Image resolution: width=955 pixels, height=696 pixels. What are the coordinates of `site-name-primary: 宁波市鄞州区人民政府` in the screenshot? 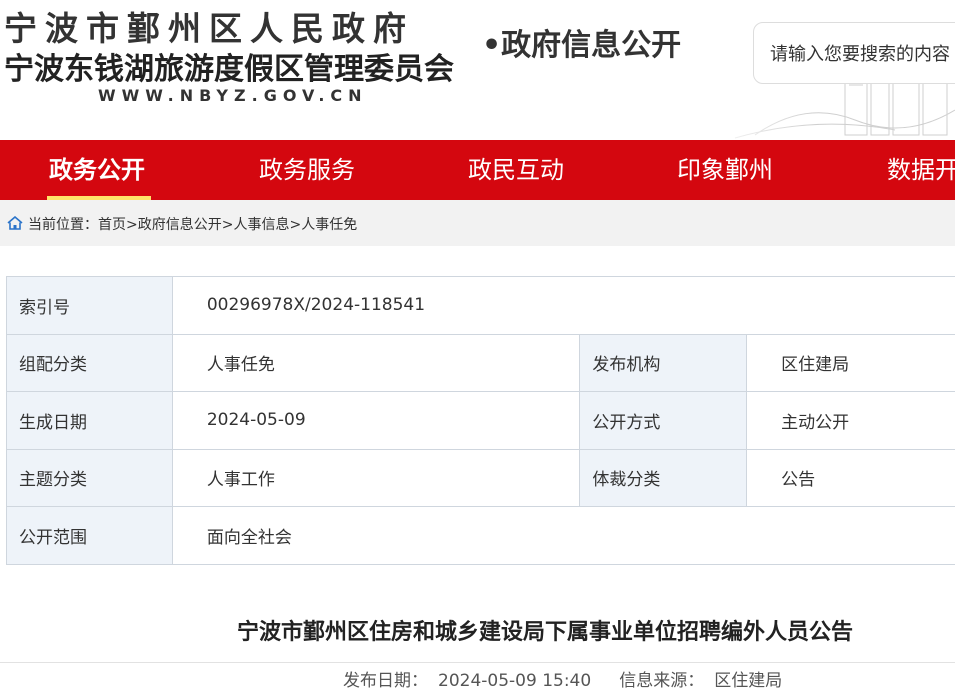 It's located at (209, 28).